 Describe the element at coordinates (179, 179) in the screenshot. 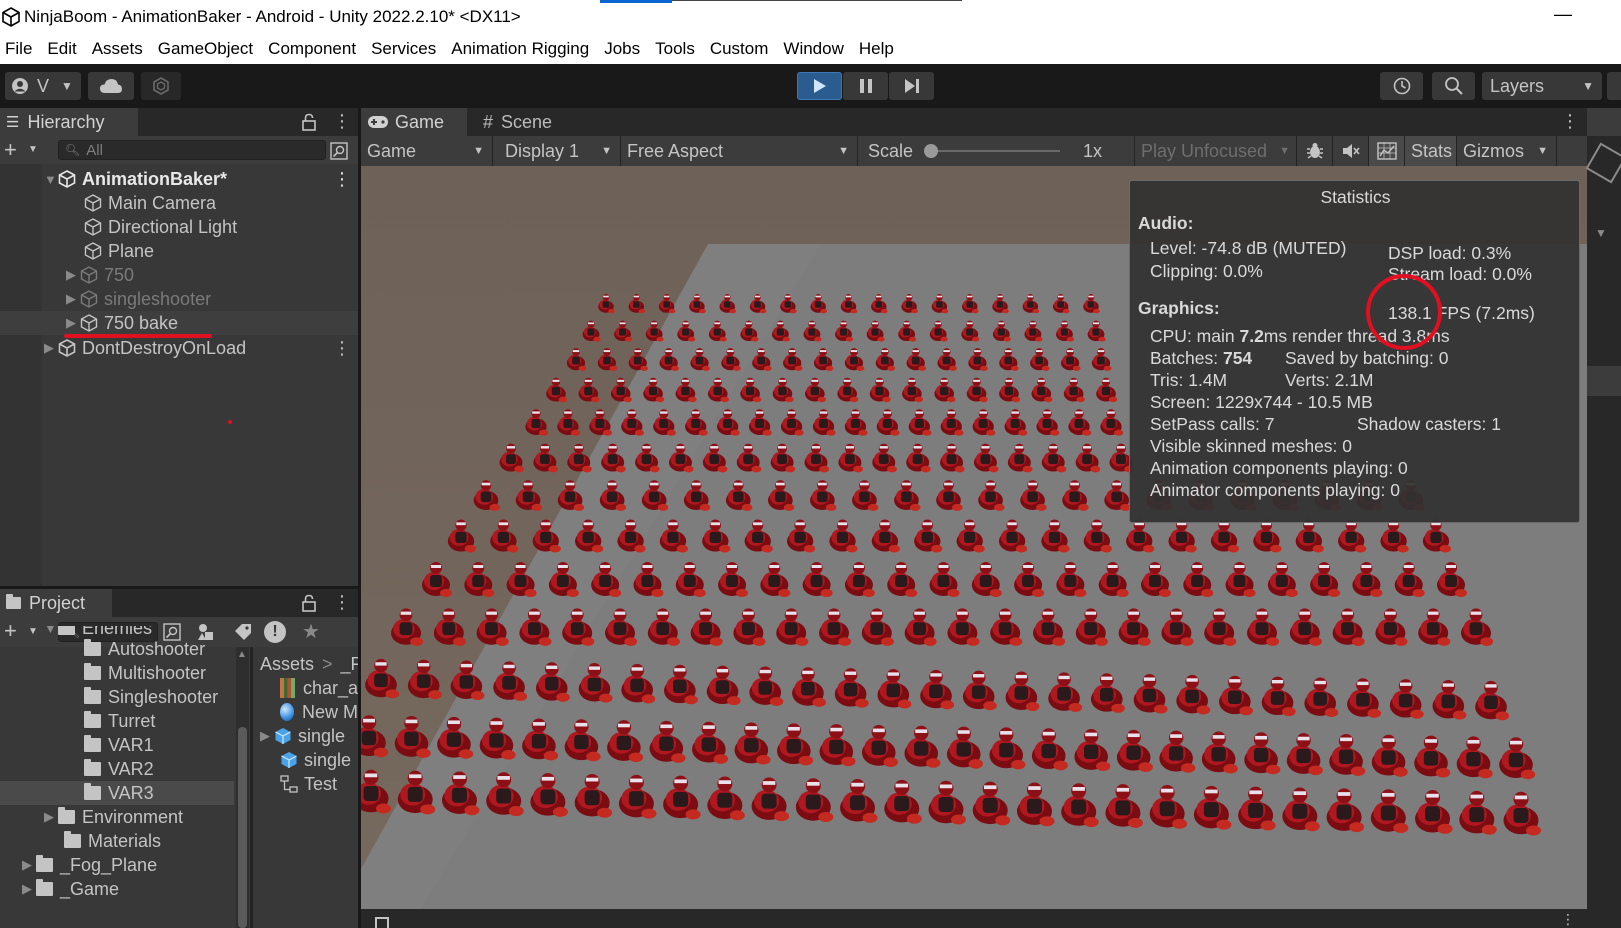

I see `scene-row: ▼ AnimationBaker* ⋮` at that location.